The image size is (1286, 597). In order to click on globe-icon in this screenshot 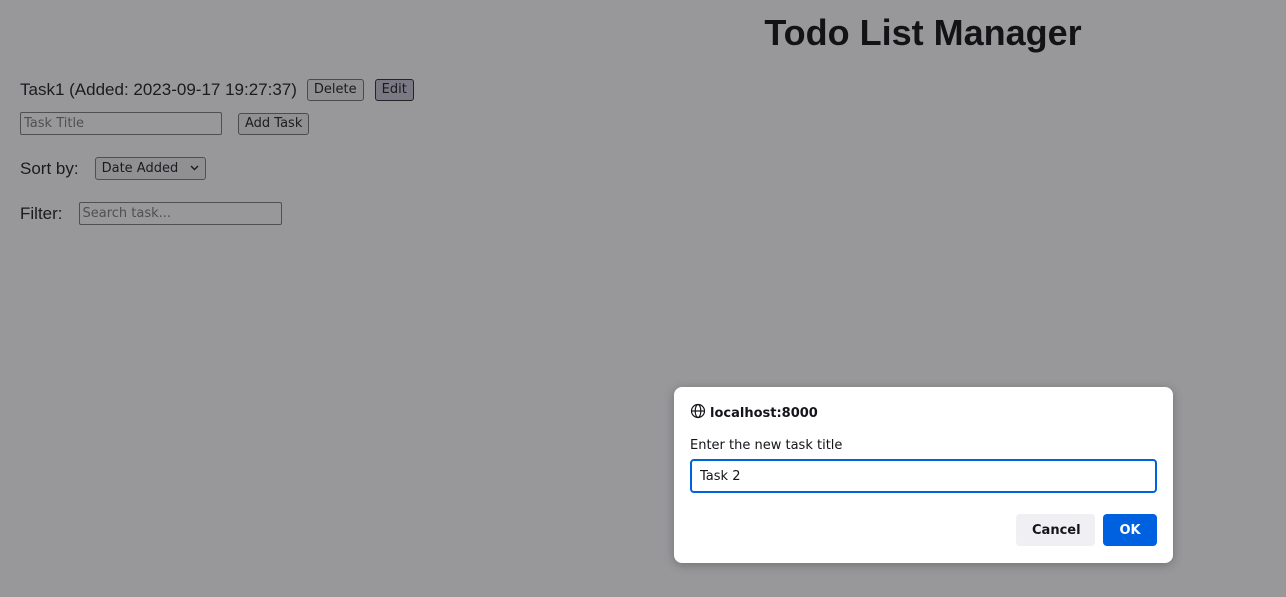, I will do `click(700, 413)`.